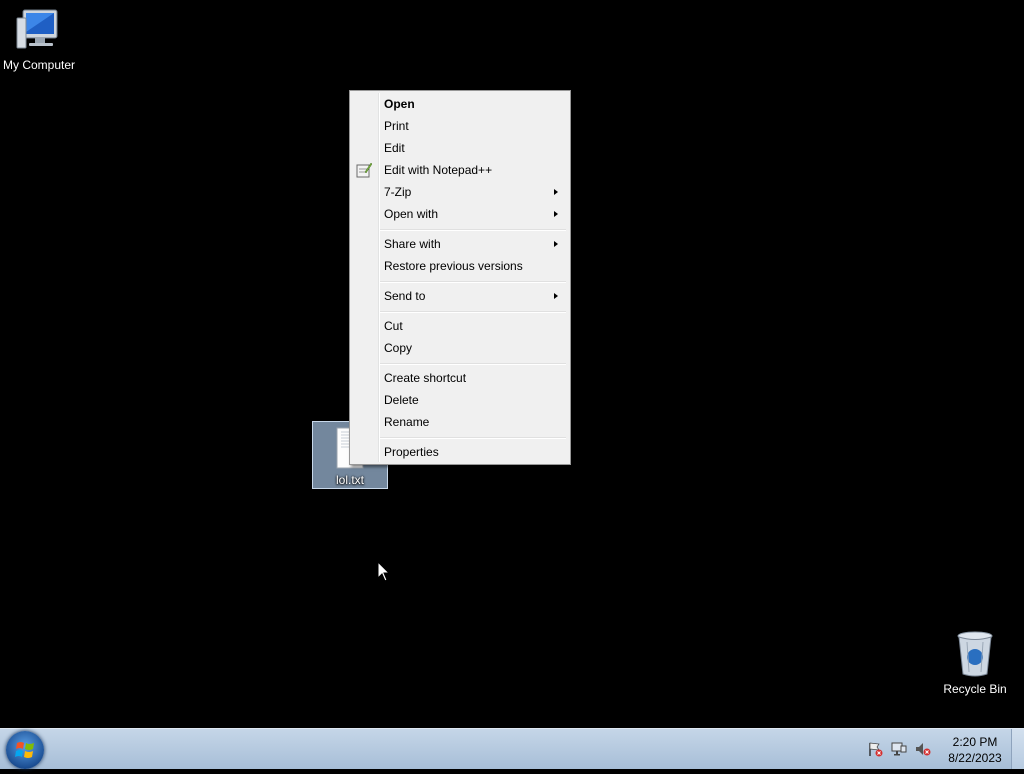 The image size is (1024, 774). What do you see at coordinates (460, 296) in the screenshot?
I see `menu-item-send-to: Send to` at bounding box center [460, 296].